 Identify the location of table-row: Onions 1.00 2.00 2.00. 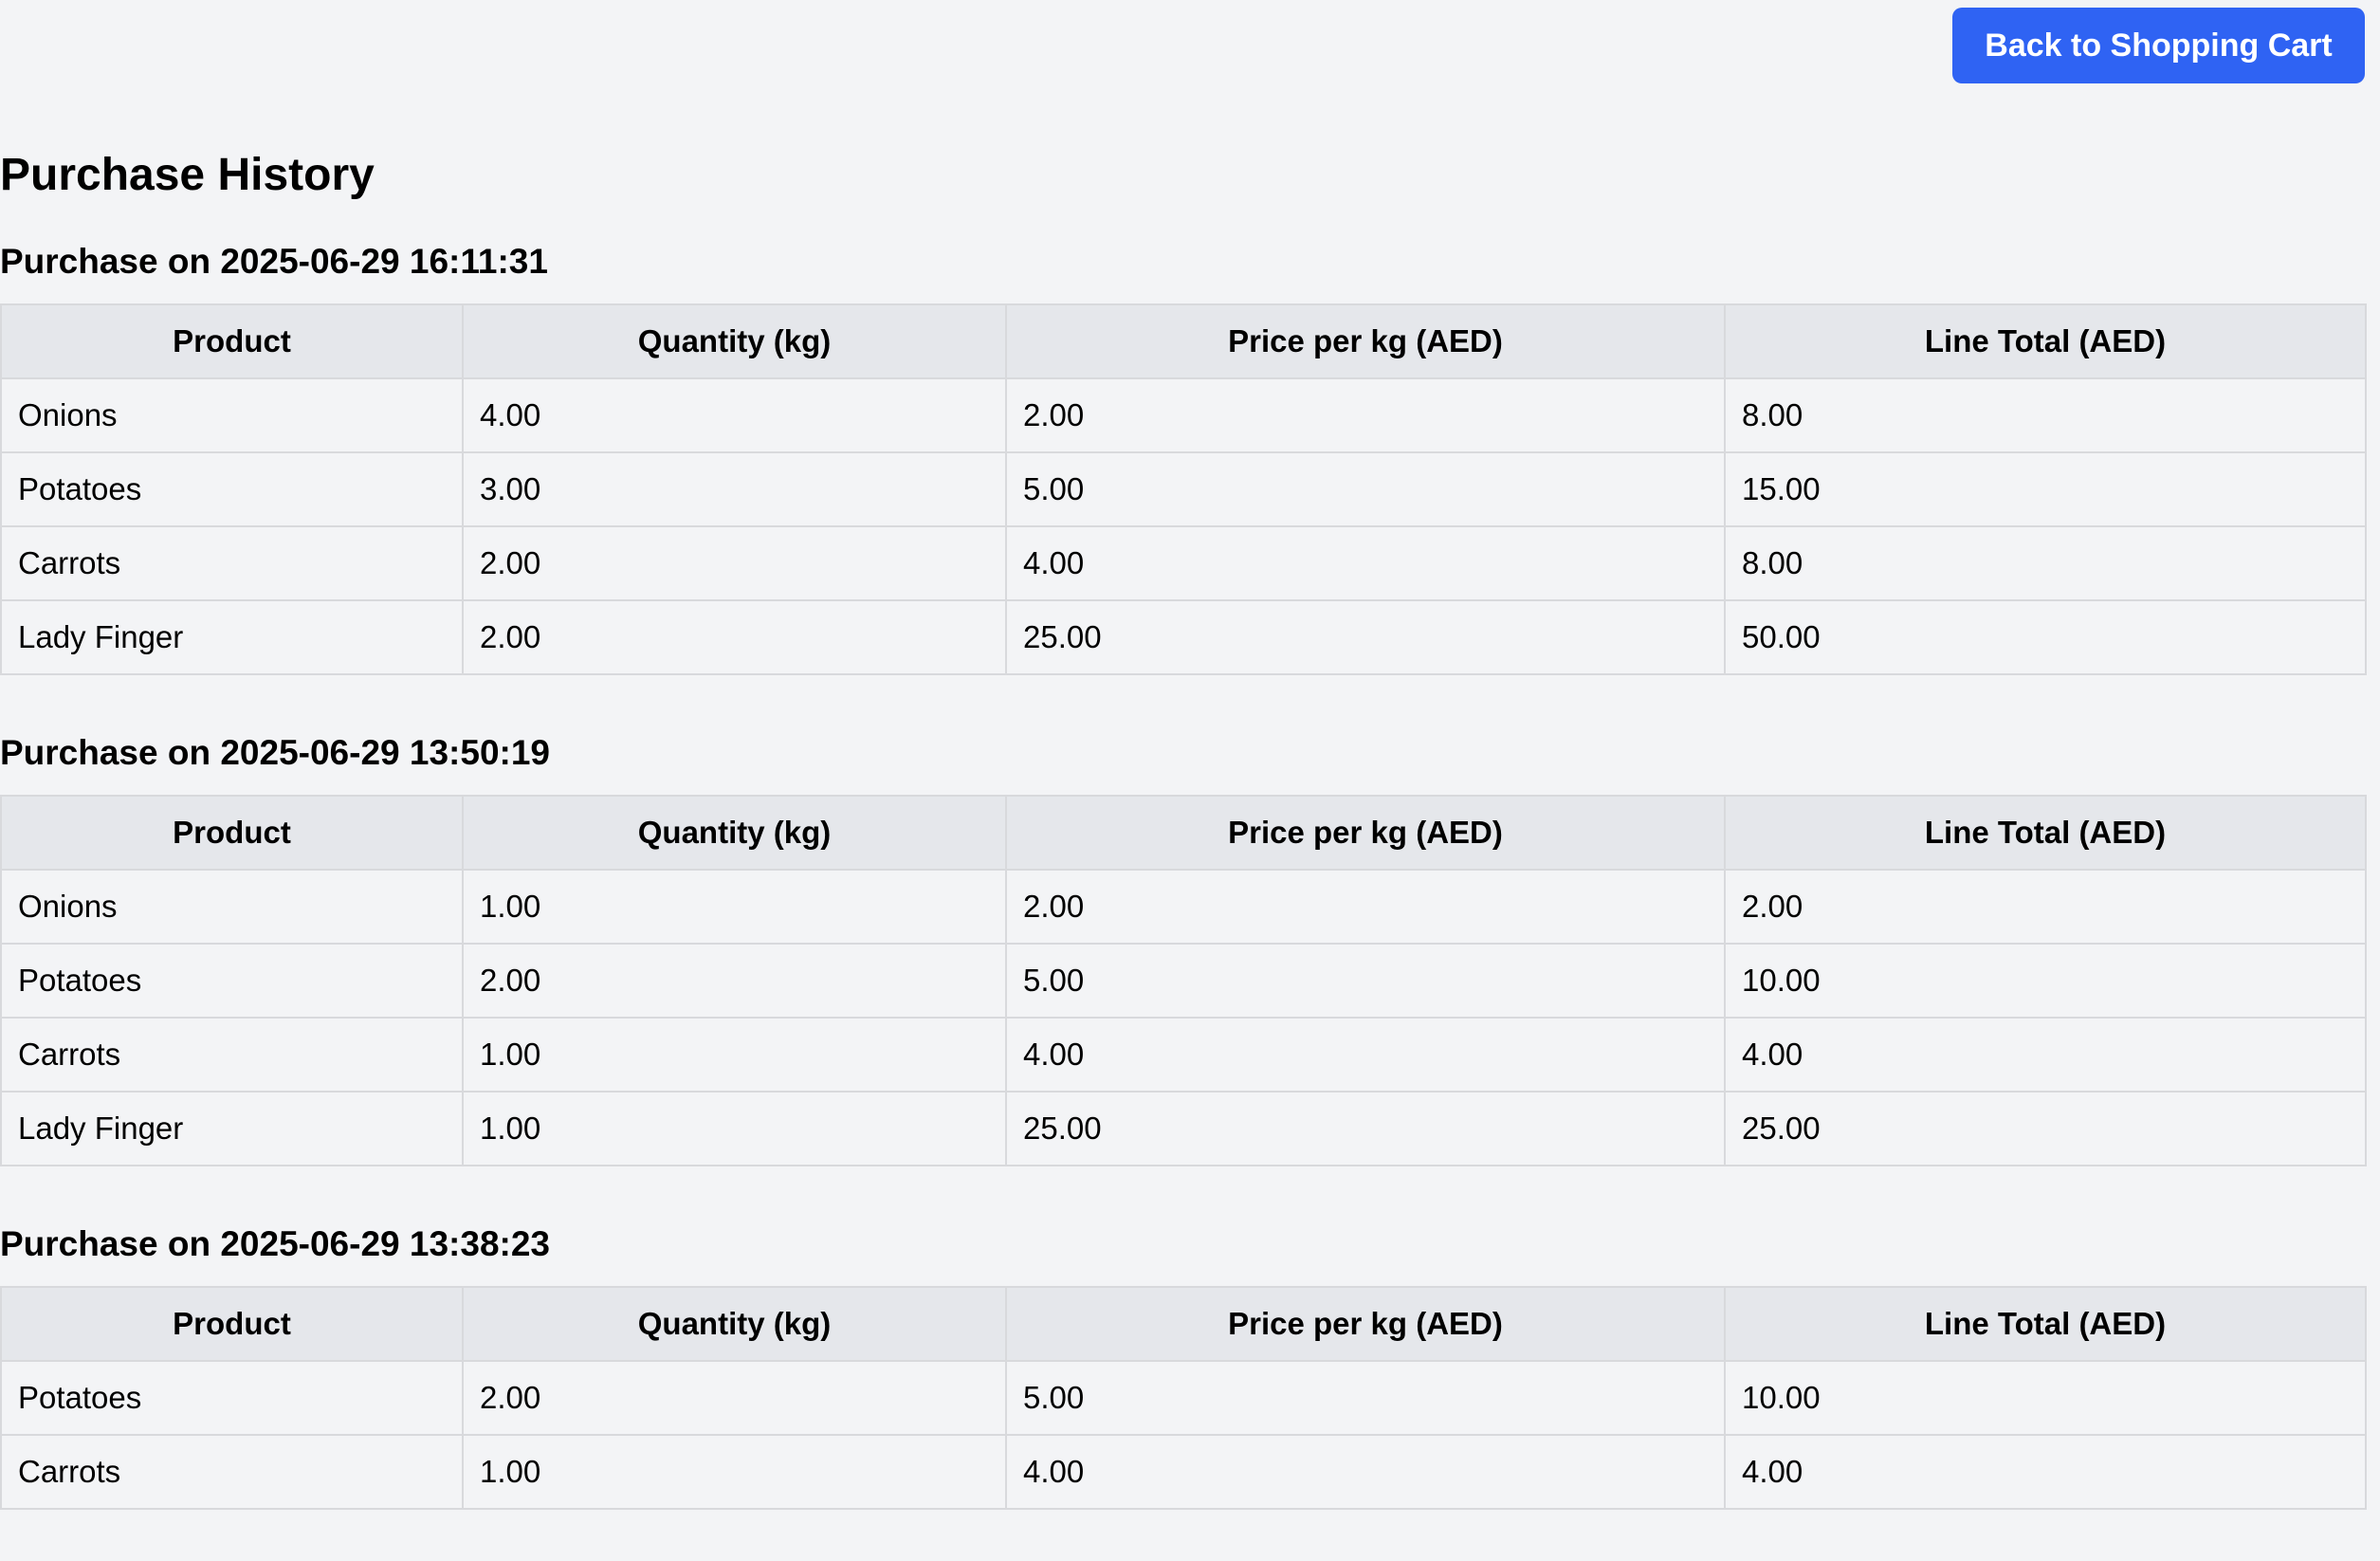
(1183, 907).